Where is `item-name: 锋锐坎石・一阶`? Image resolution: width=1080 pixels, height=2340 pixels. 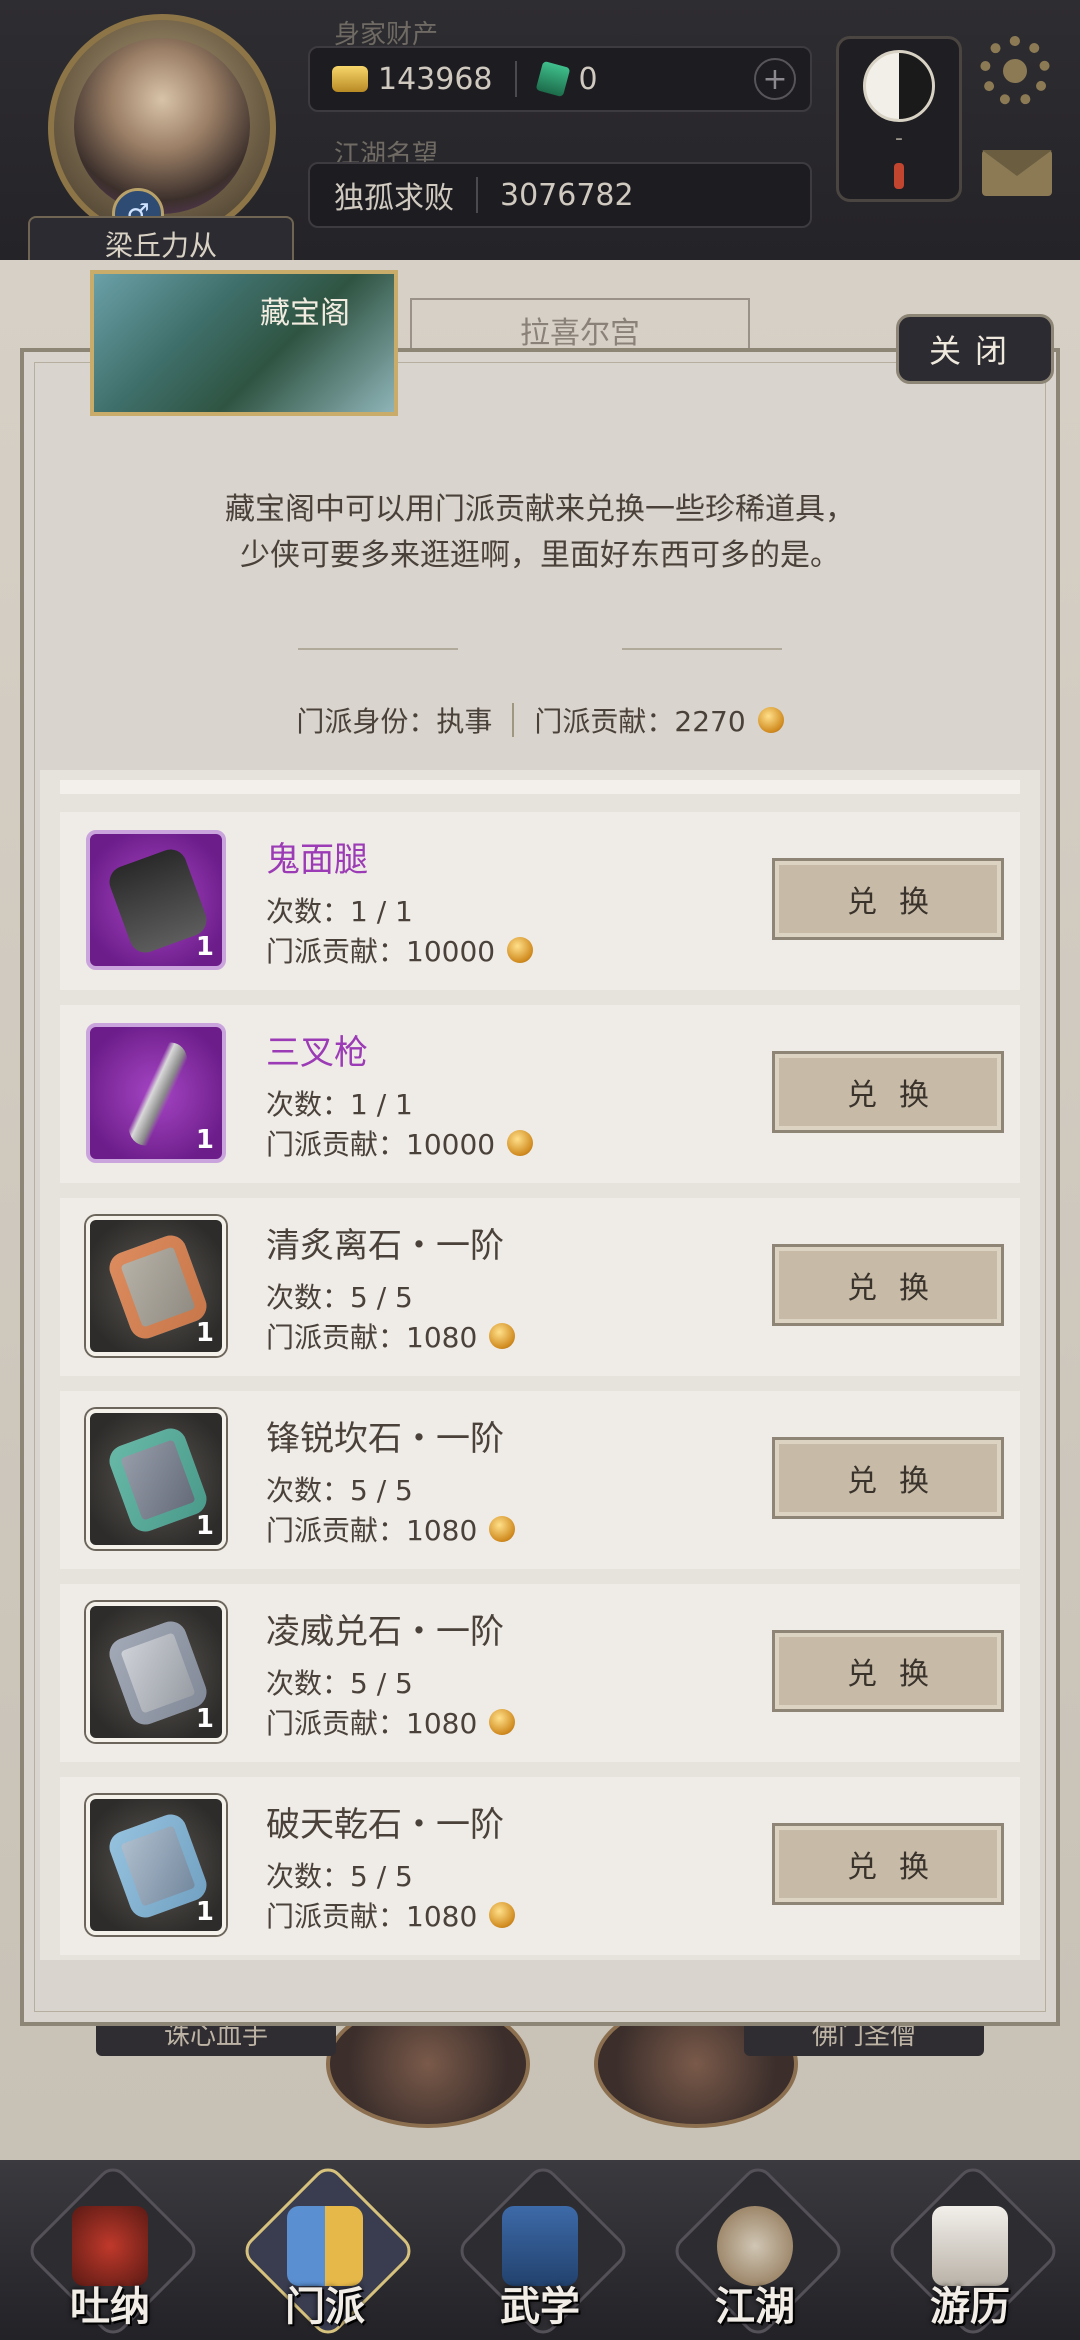
item-name: 锋锐坎石・一阶 is located at coordinates (385, 1439).